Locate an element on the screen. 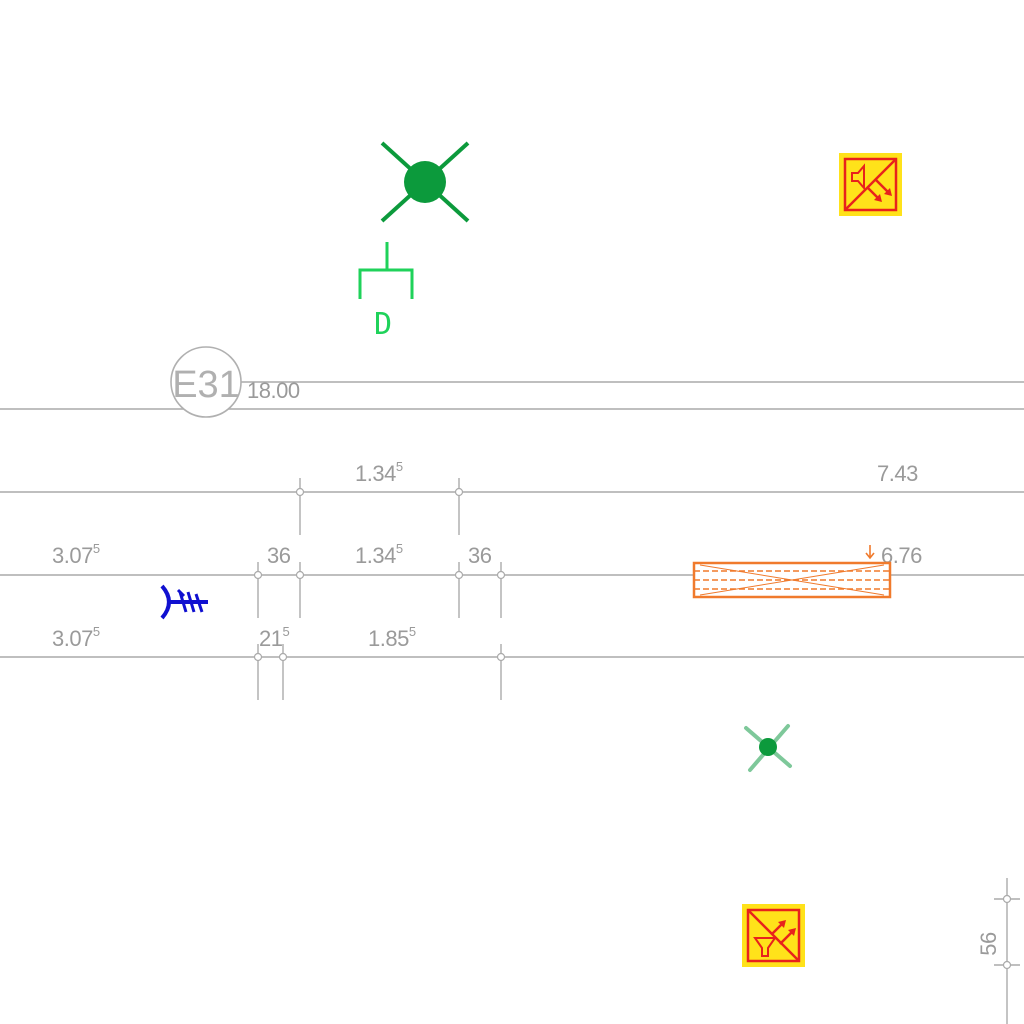 This screenshot has height=1024, width=1024. detector-icon: D is located at coordinates (386, 292).